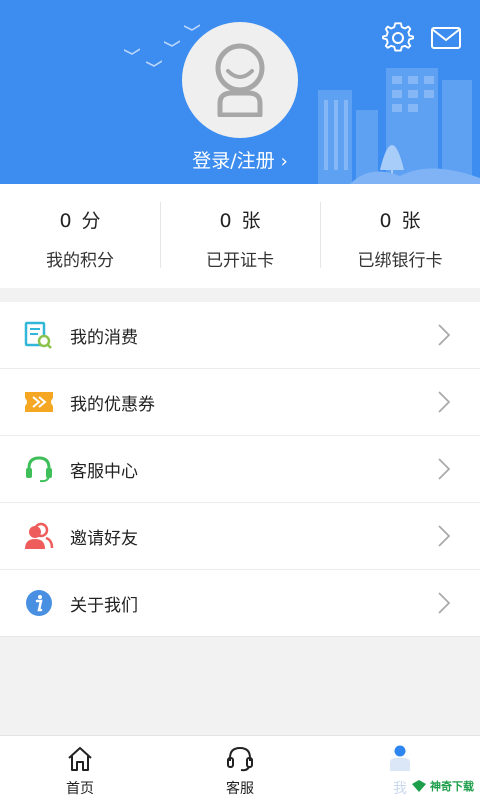 This screenshot has width=480, height=800. Describe the element at coordinates (240, 536) in the screenshot. I see `menu-item-invite-friends: 邀请好友` at that location.